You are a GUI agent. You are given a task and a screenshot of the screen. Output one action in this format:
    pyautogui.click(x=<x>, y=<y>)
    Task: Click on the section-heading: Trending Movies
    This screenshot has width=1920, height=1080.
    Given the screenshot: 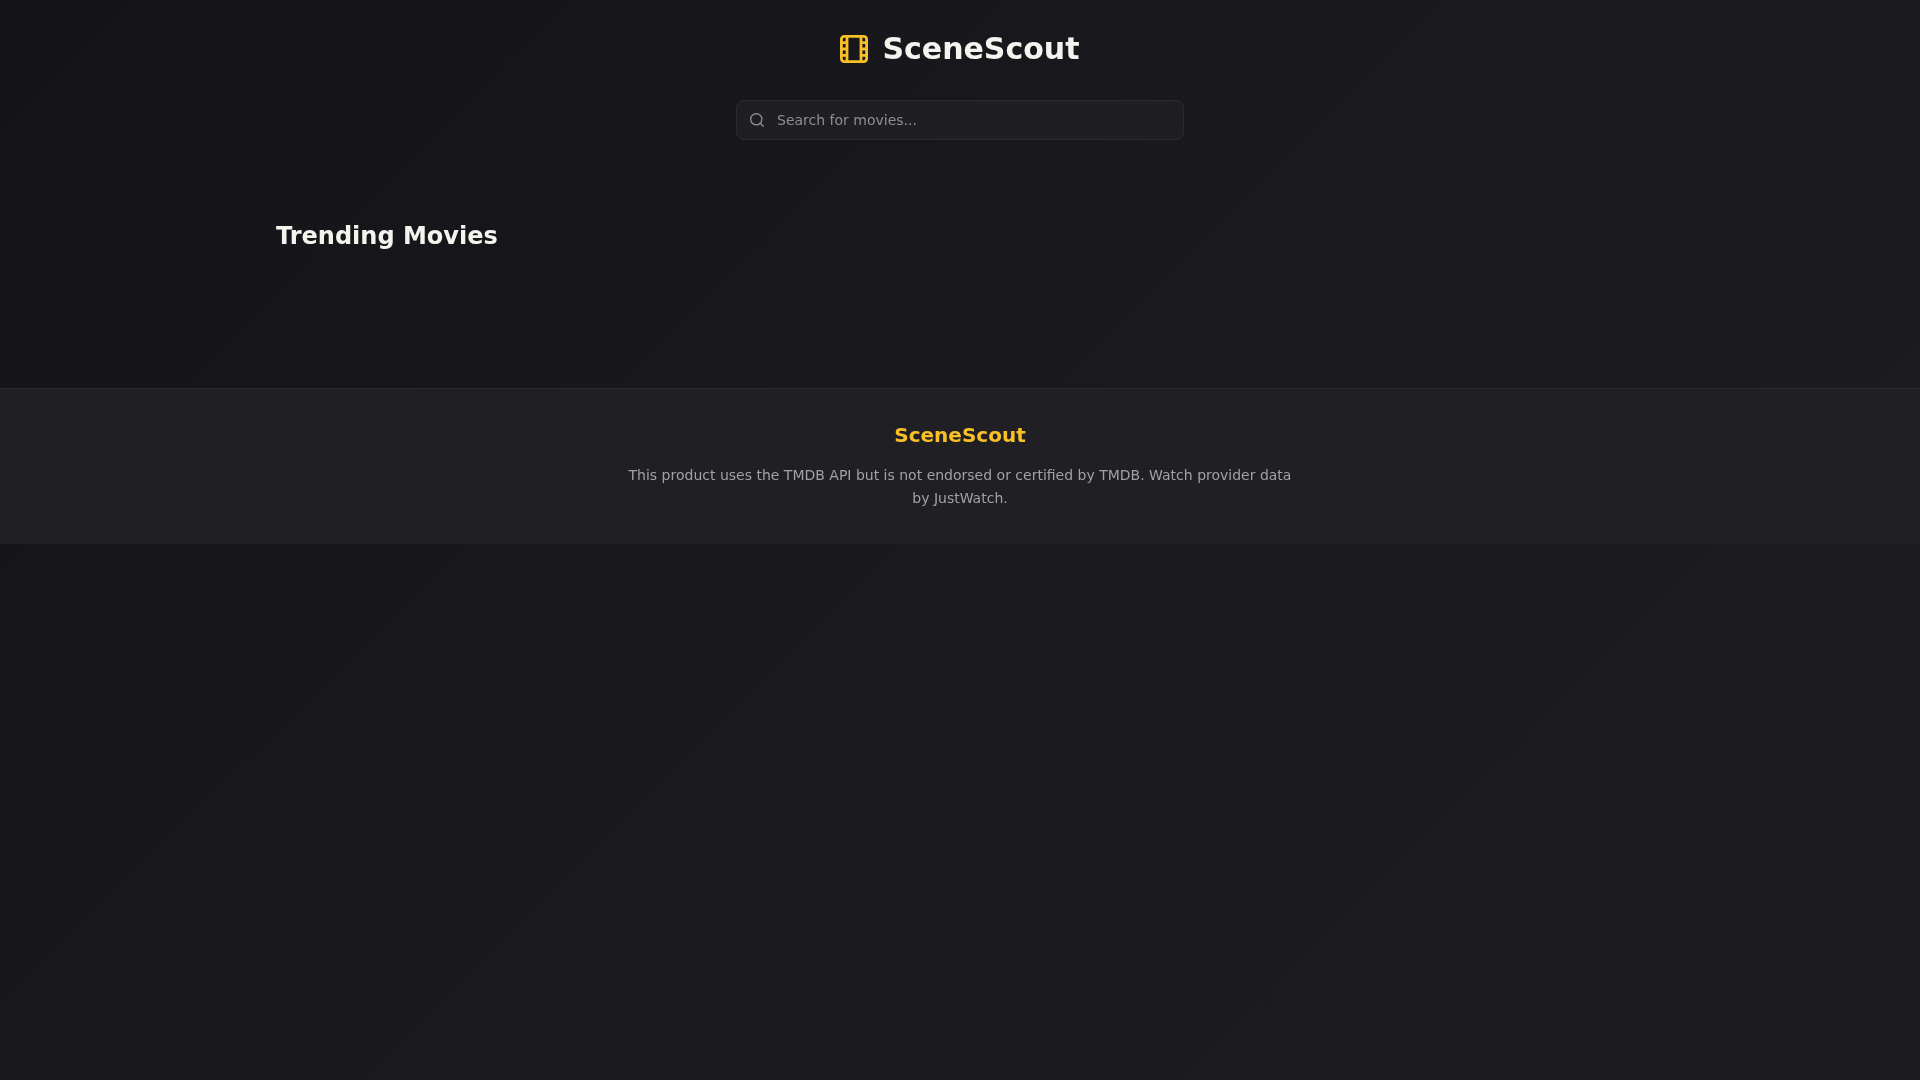 What is the action you would take?
    pyautogui.click(x=387, y=236)
    